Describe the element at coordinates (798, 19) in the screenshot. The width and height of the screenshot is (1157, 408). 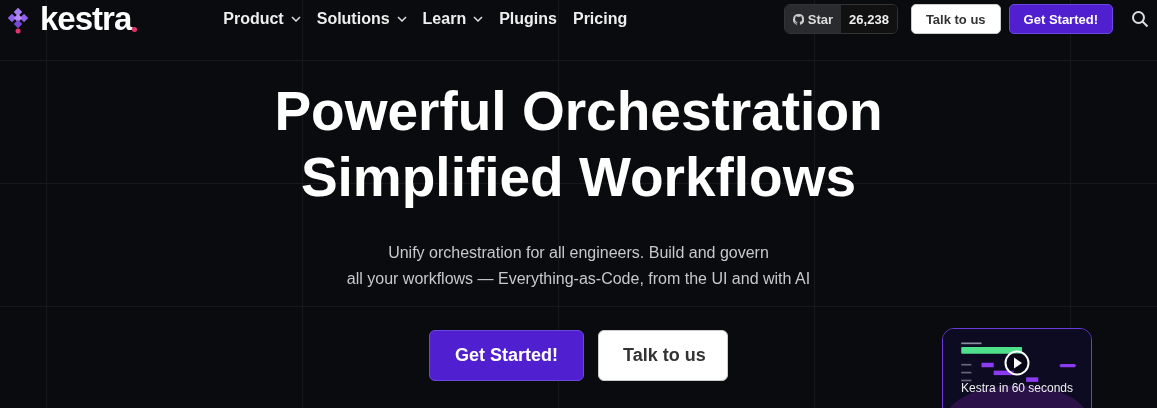
I see `github-icon` at that location.